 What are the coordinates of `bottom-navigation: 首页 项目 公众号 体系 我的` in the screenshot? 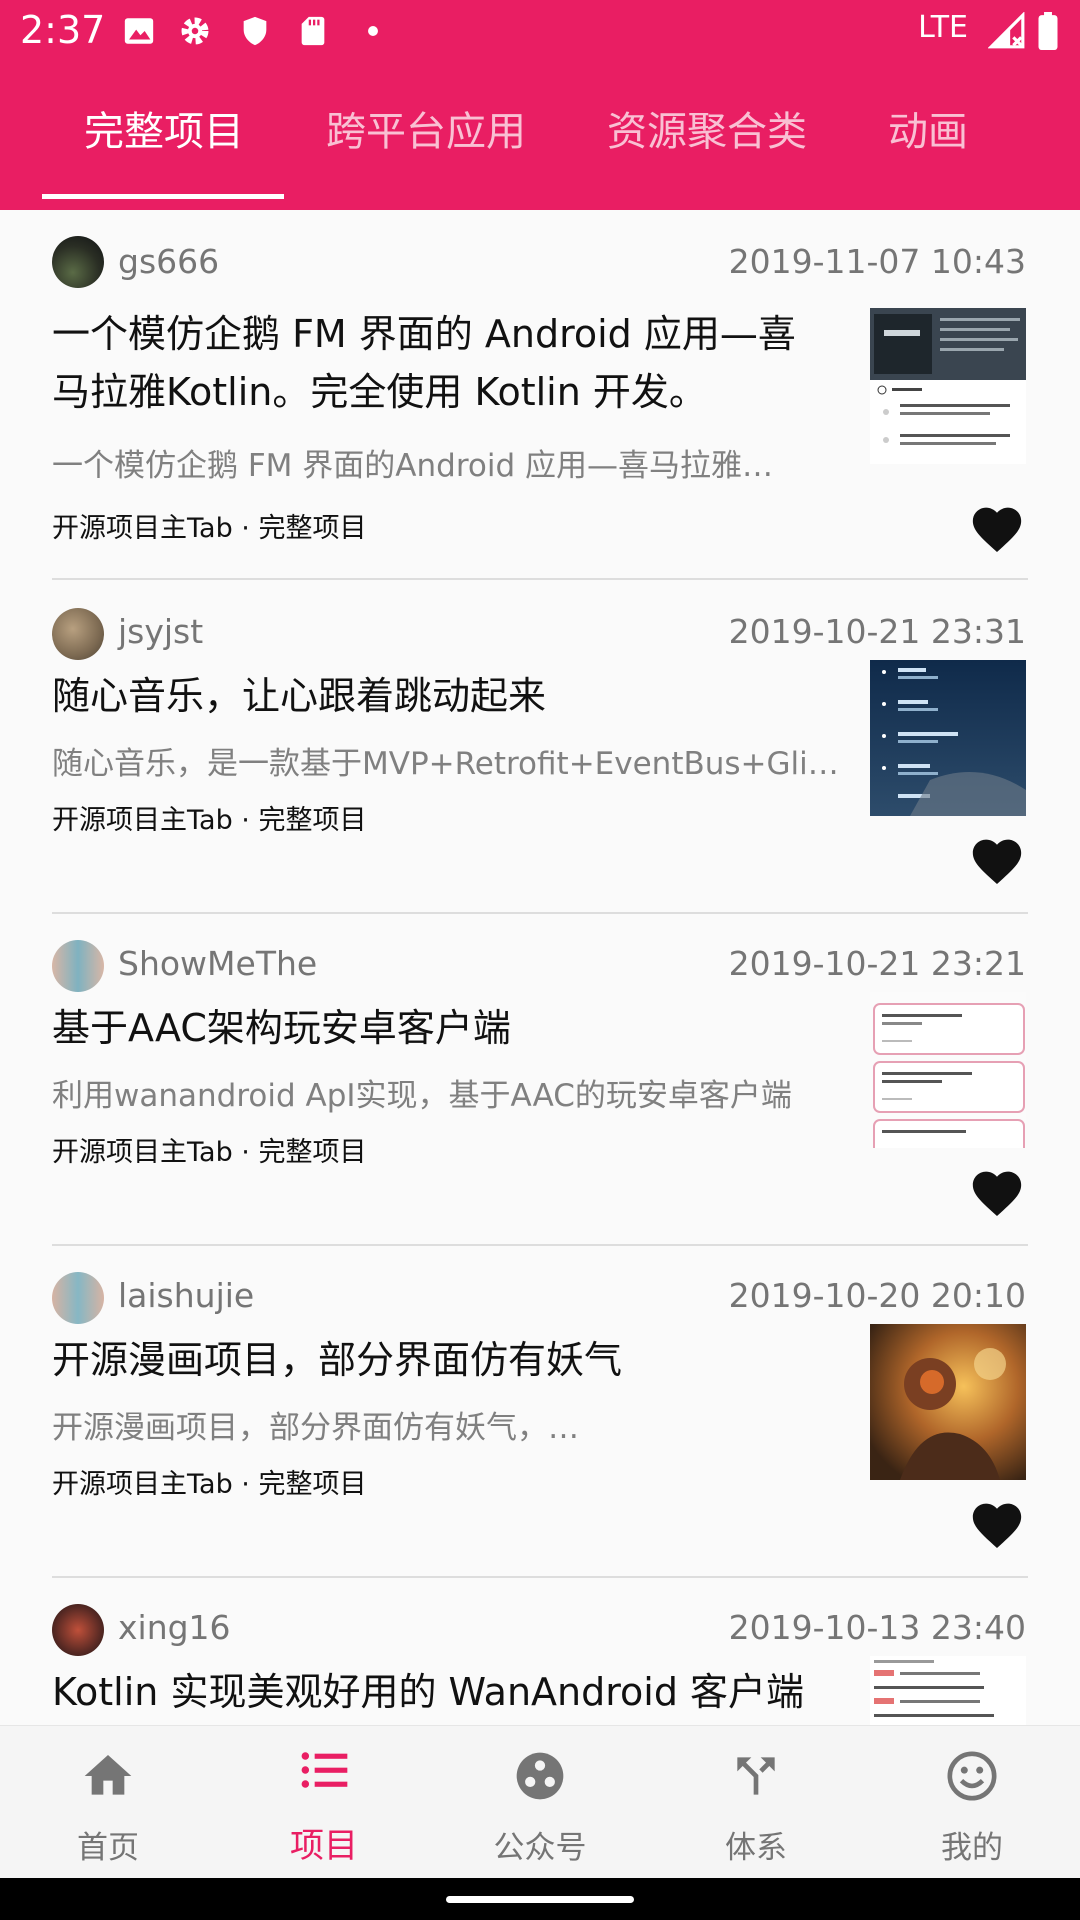 It's located at (540, 1802).